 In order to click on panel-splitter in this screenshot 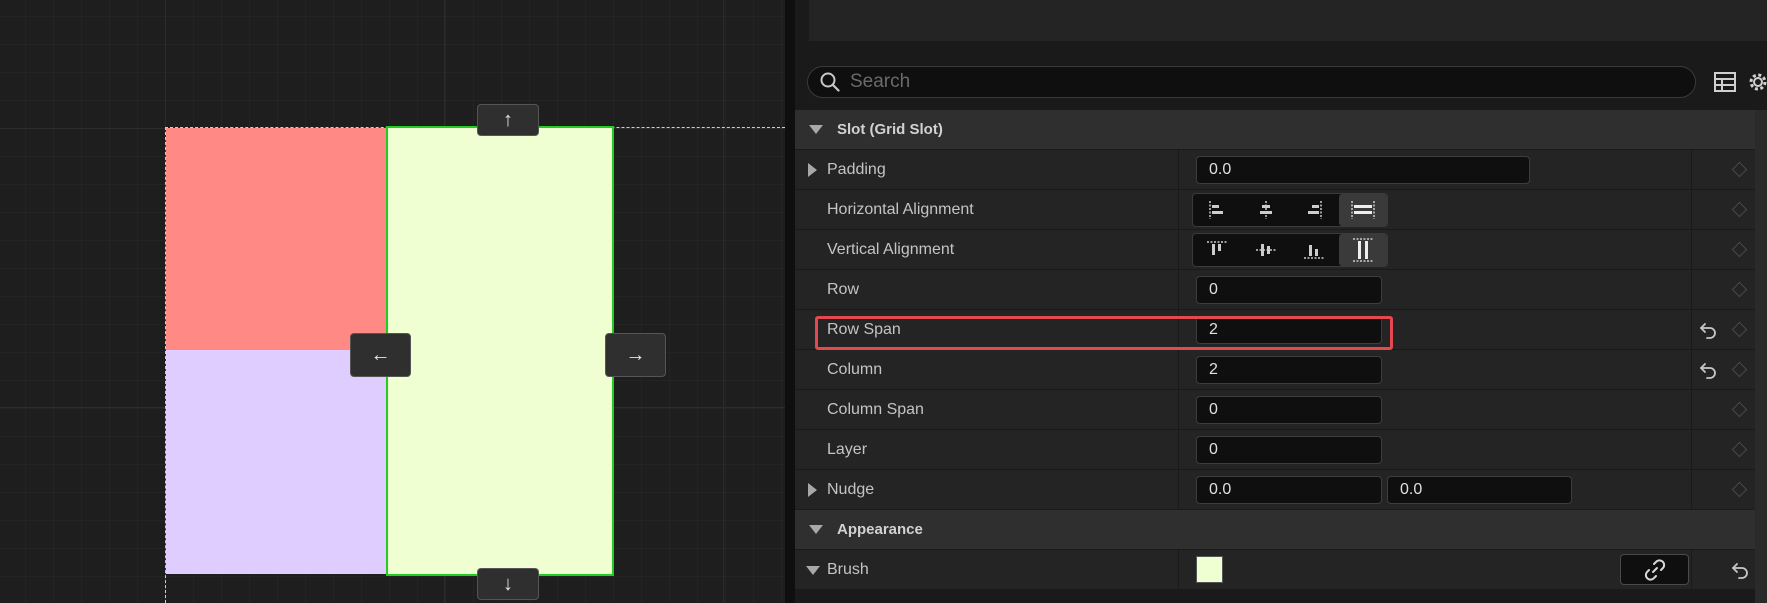, I will do `click(790, 301)`.